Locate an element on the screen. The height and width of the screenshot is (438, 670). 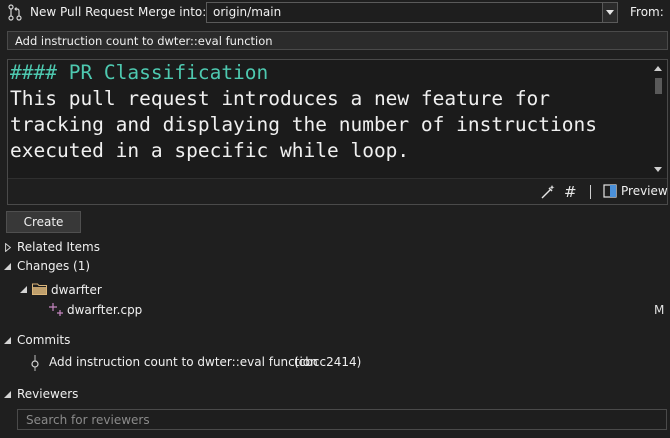
section-reviewers: Reviewers is located at coordinates (100, 395).